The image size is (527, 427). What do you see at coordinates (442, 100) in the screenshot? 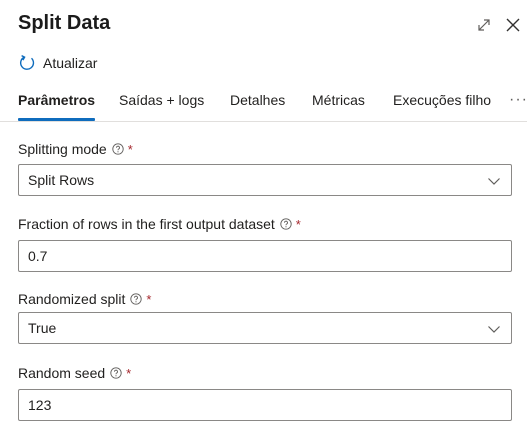
I see `tab-execucoes-filho: Execuções filho` at bounding box center [442, 100].